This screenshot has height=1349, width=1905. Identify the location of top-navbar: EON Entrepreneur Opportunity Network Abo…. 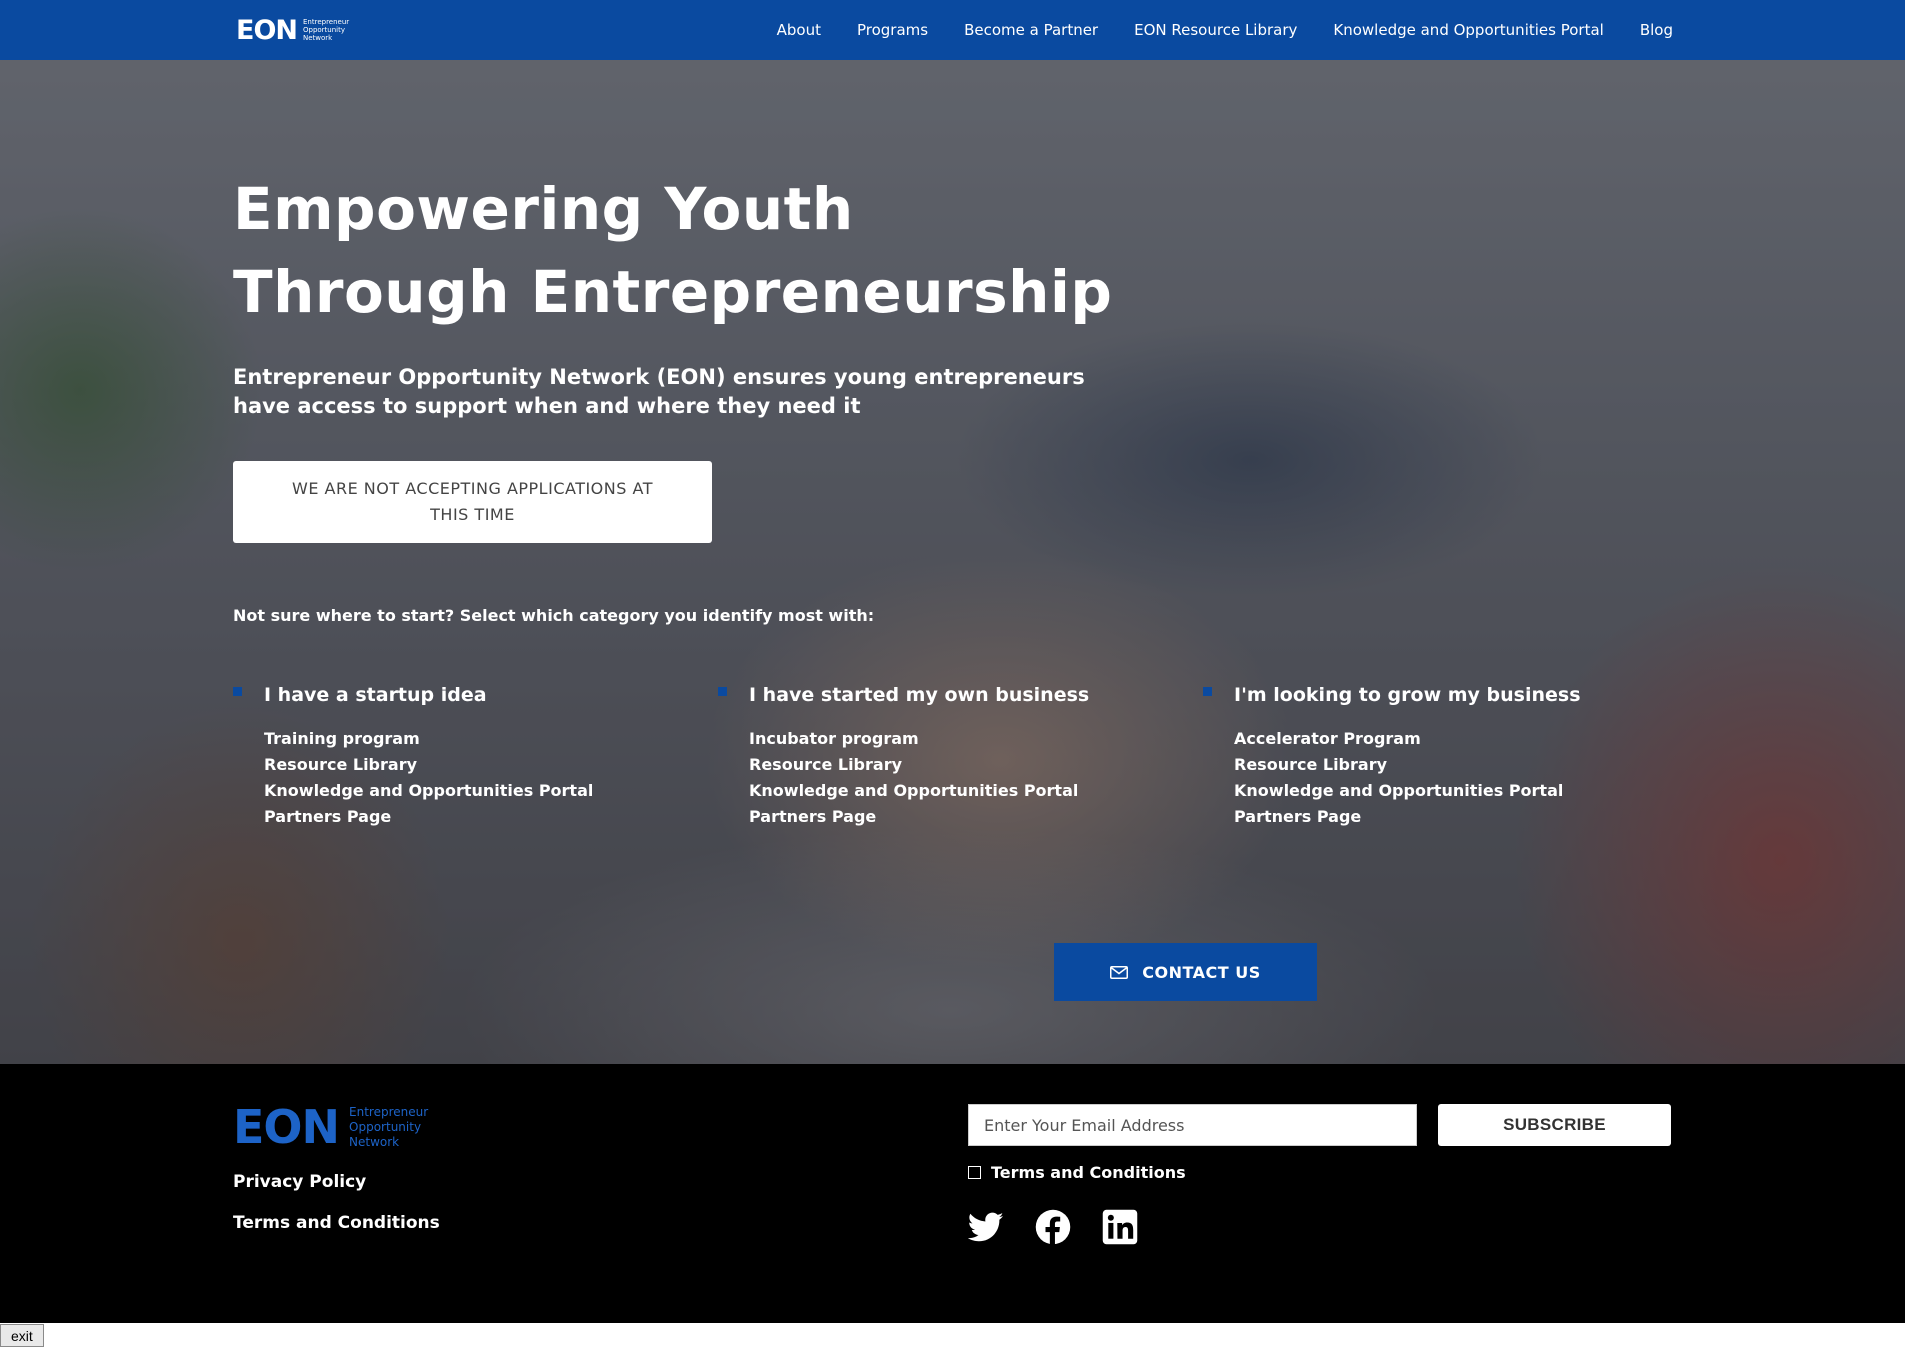
(952, 30).